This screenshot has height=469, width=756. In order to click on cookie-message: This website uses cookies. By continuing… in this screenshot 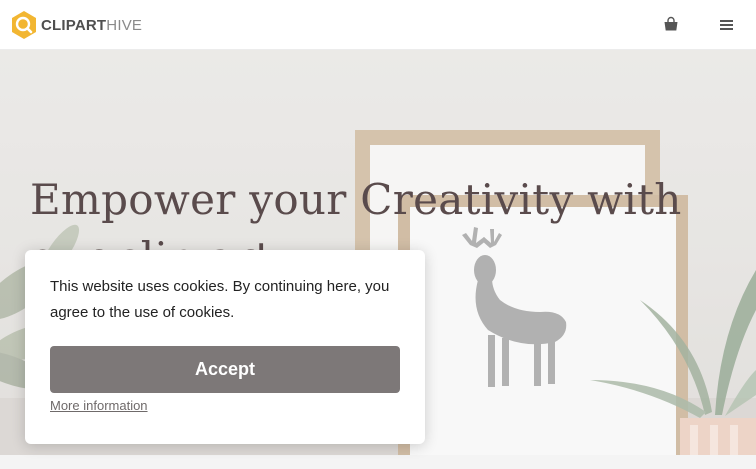, I will do `click(220, 299)`.